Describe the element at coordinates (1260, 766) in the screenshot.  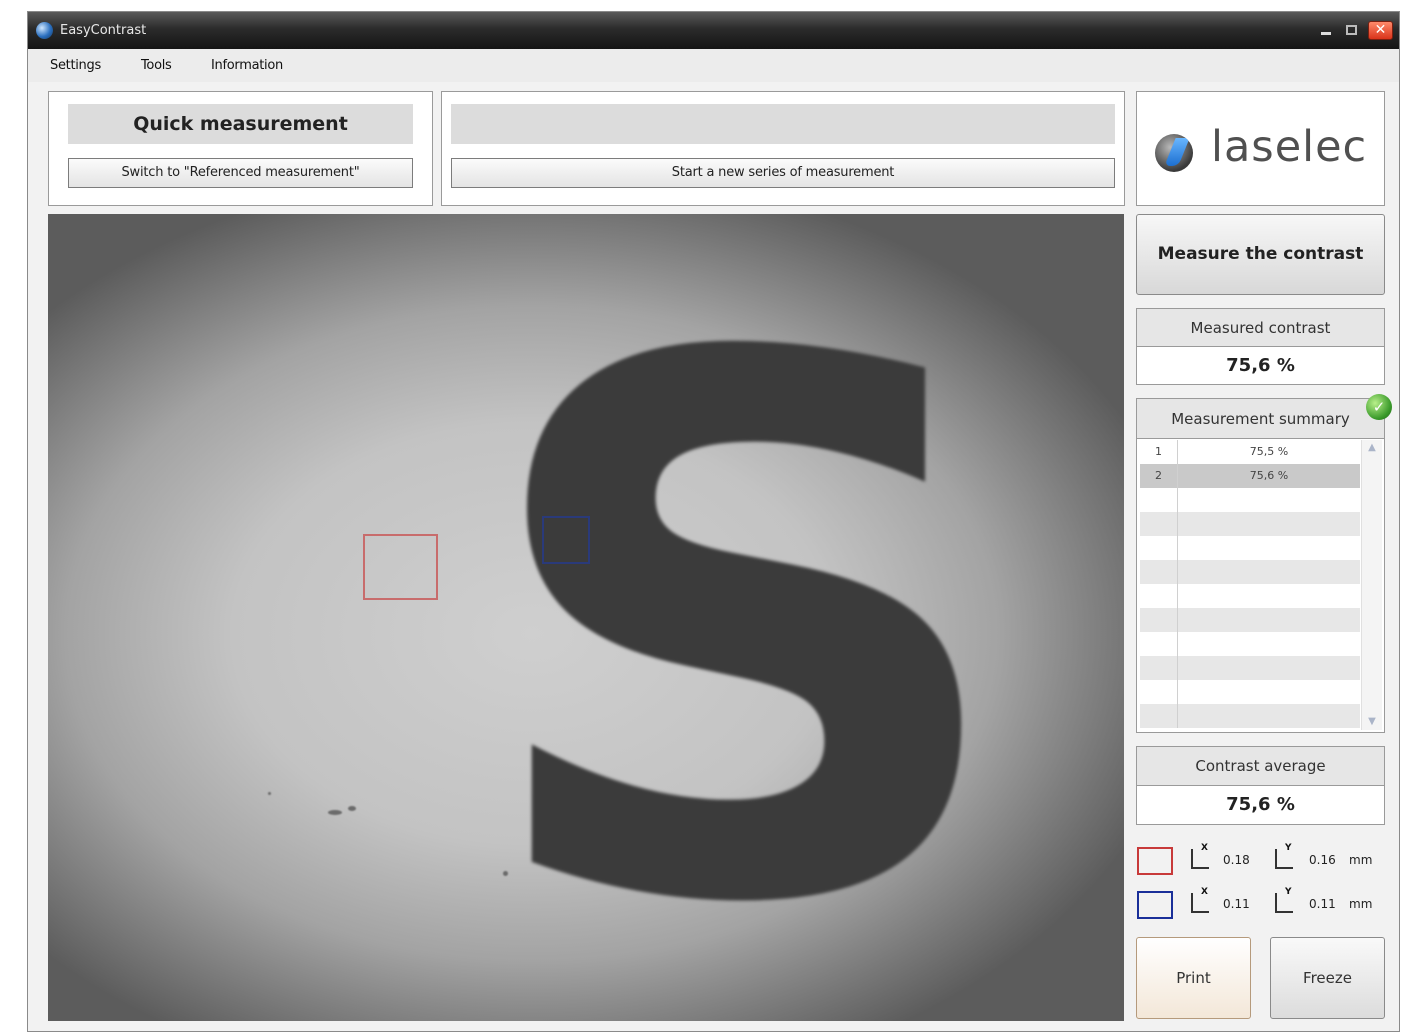
I see `contrast-average-label: Contrast average` at that location.